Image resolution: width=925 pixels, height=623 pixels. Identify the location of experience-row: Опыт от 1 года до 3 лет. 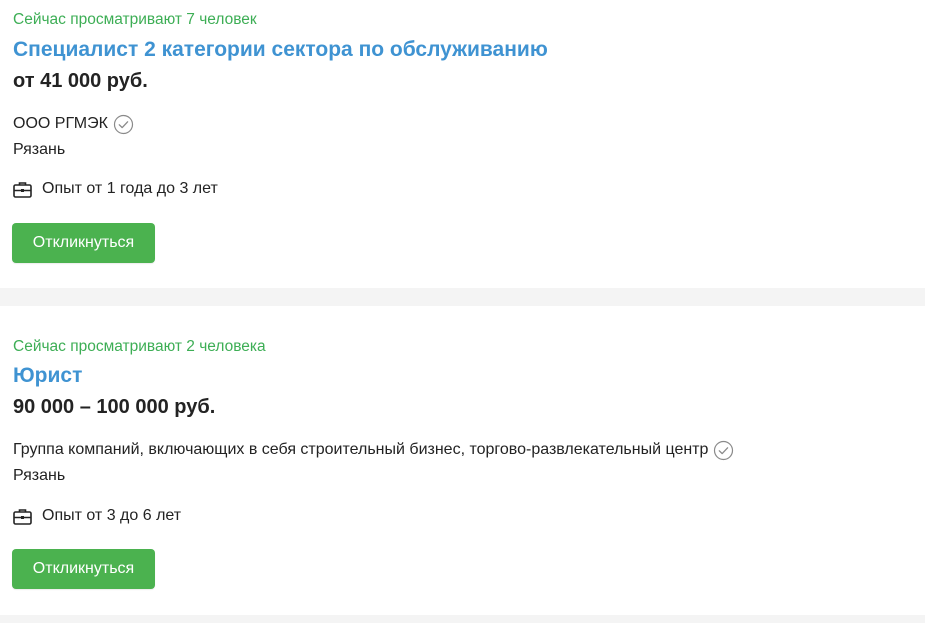
(115, 189).